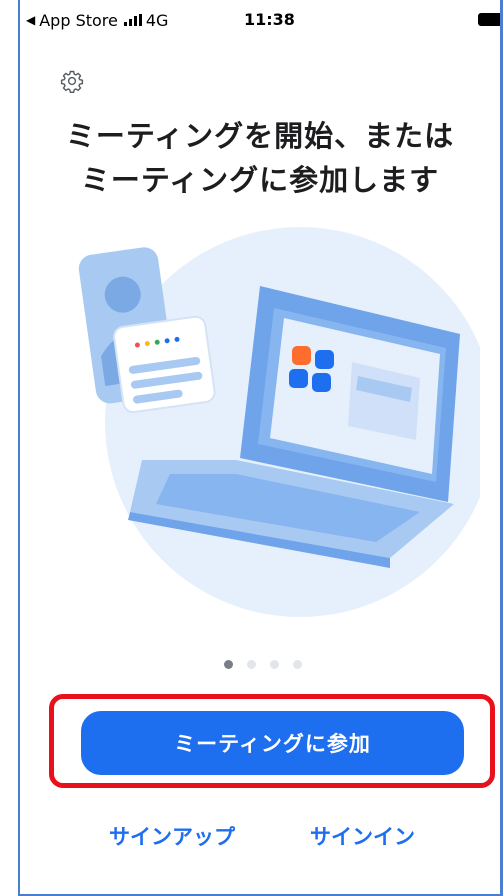 The height and width of the screenshot is (896, 503). What do you see at coordinates (132, 20) in the screenshot?
I see `signal-strength-icon` at bounding box center [132, 20].